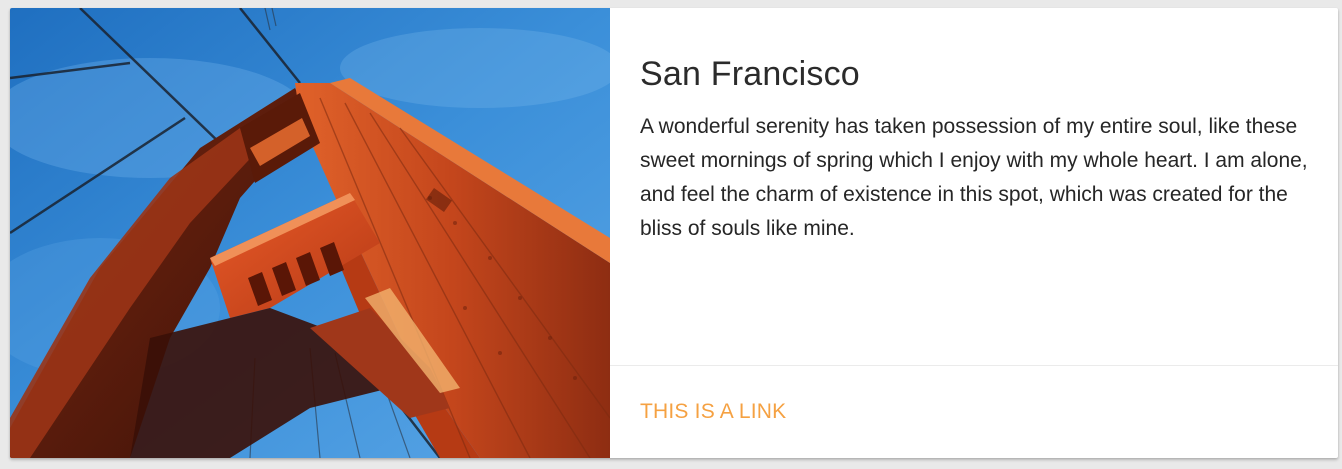  I want to click on card-title: San Francisco, so click(750, 74).